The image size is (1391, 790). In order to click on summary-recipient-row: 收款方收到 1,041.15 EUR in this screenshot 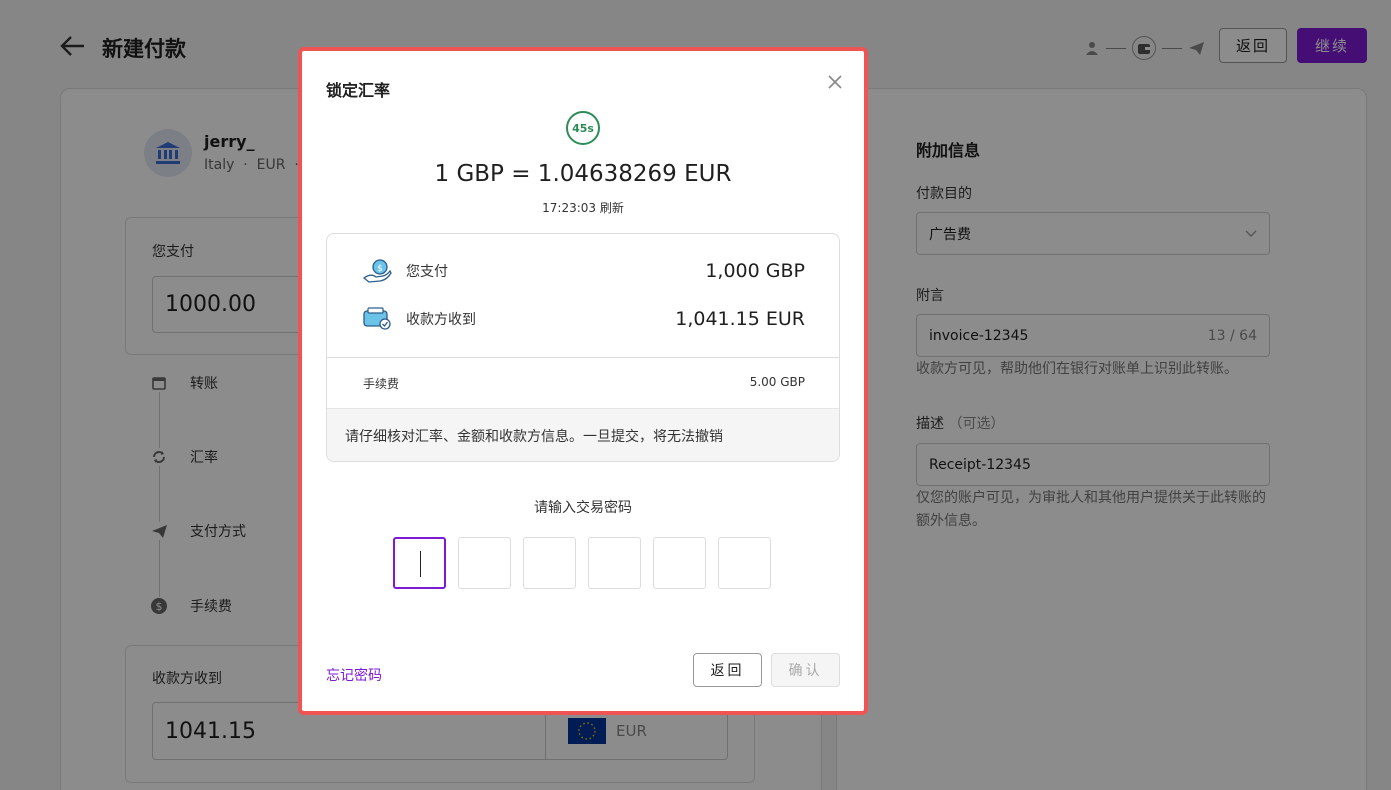, I will do `click(584, 319)`.